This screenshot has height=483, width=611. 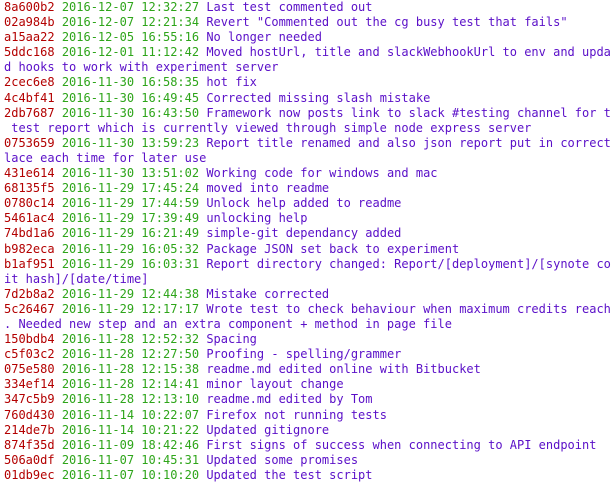 What do you see at coordinates (170, 52) in the screenshot?
I see `commit-time: 11:12:42` at bounding box center [170, 52].